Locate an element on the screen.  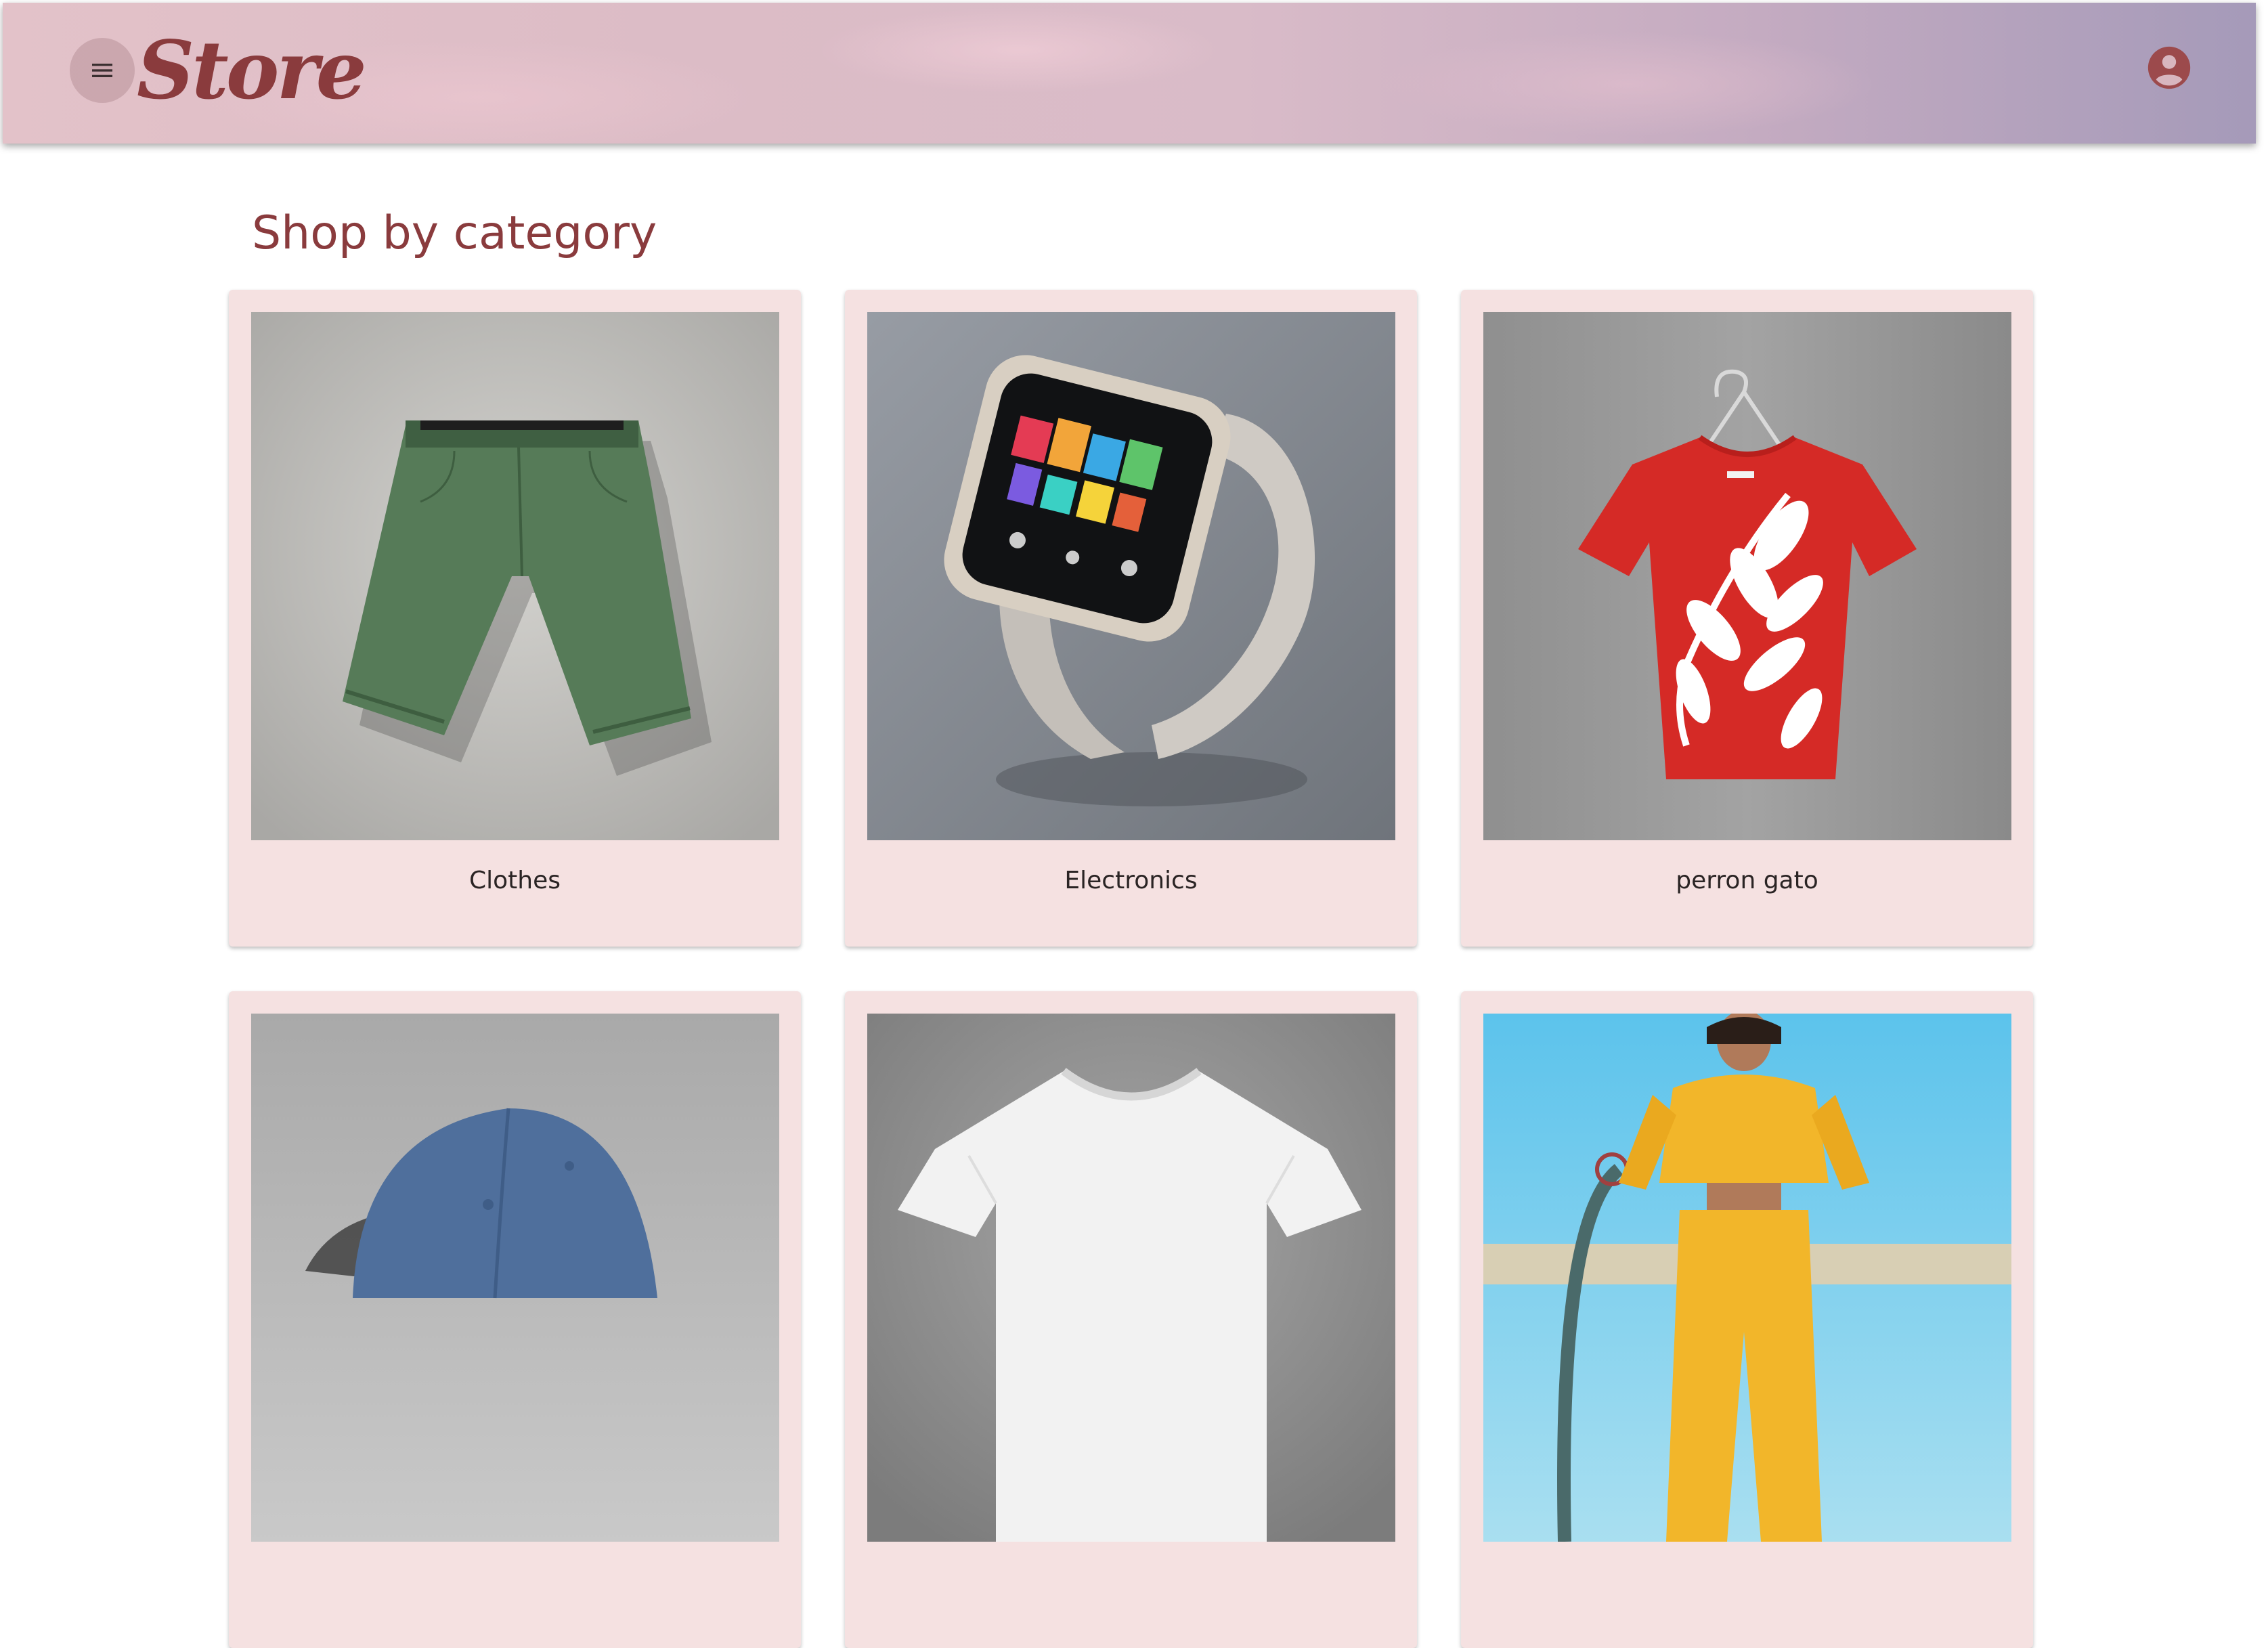
category-card-electronics: Electronics is located at coordinates (1131, 618).